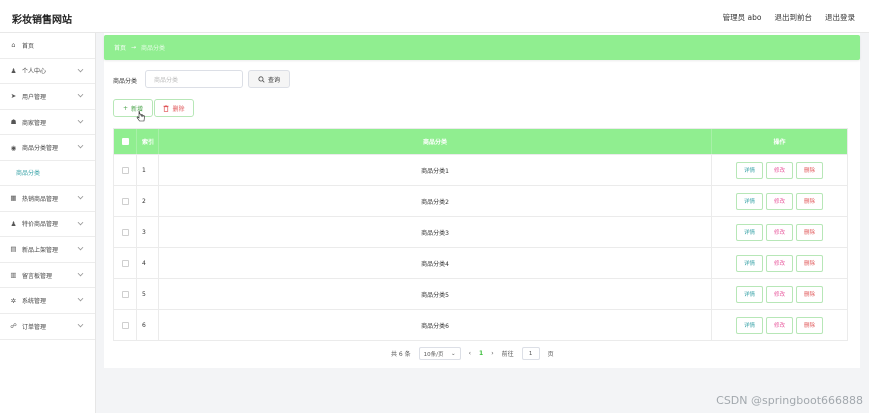 The width and height of the screenshot is (869, 413). I want to click on sidebar-item: ♟ 个人中心, so click(47, 72).